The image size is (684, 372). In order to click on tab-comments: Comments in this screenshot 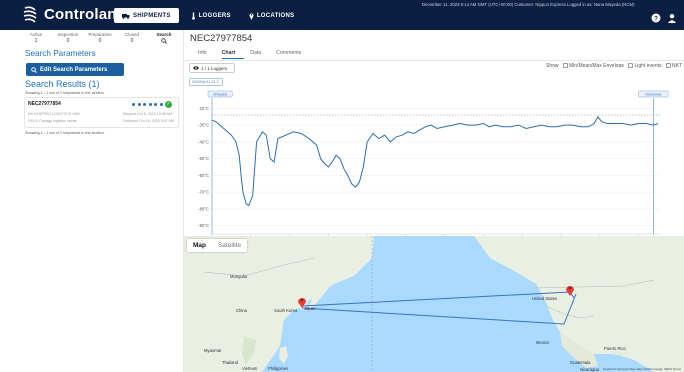, I will do `click(293, 54)`.